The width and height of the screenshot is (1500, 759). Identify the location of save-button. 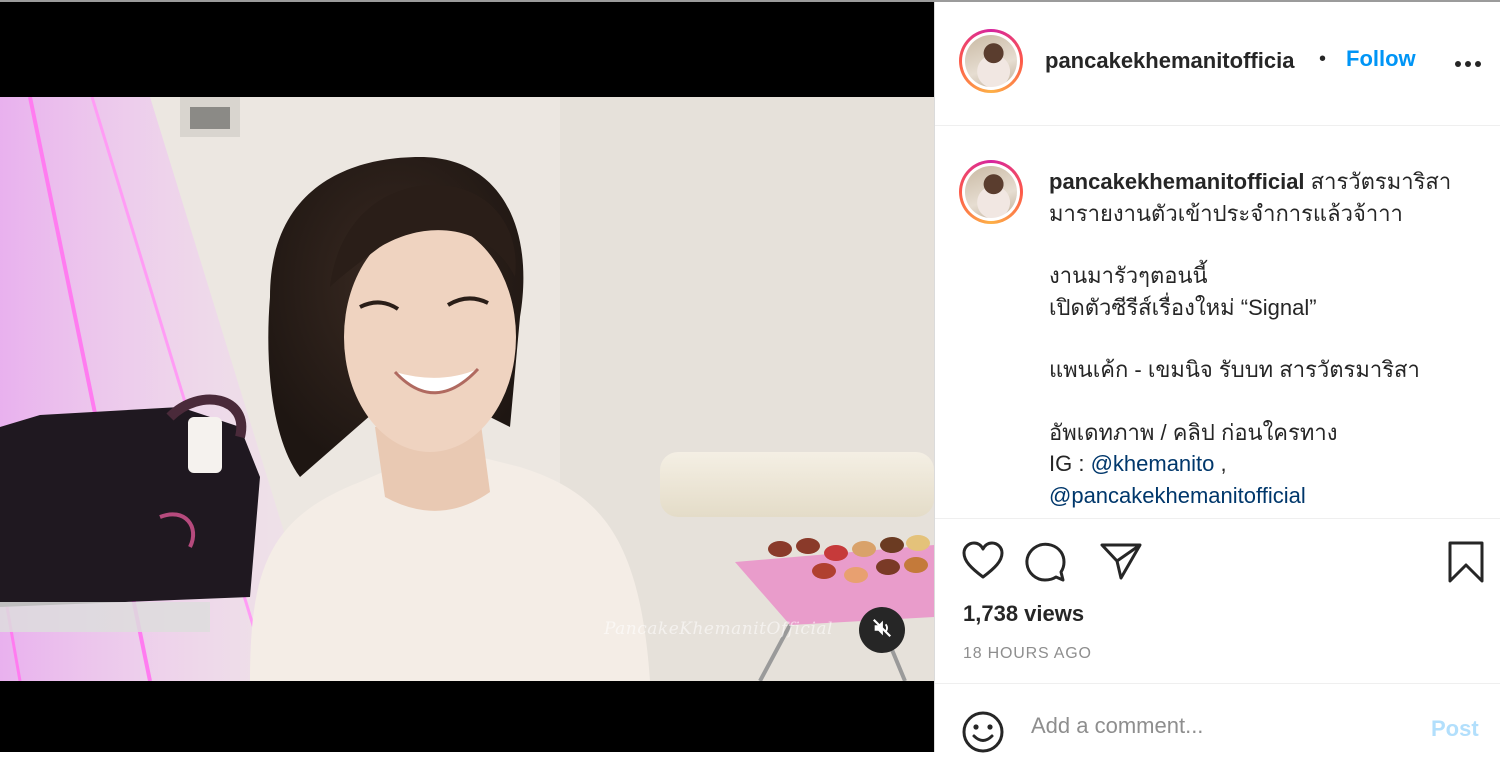
(1466, 564).